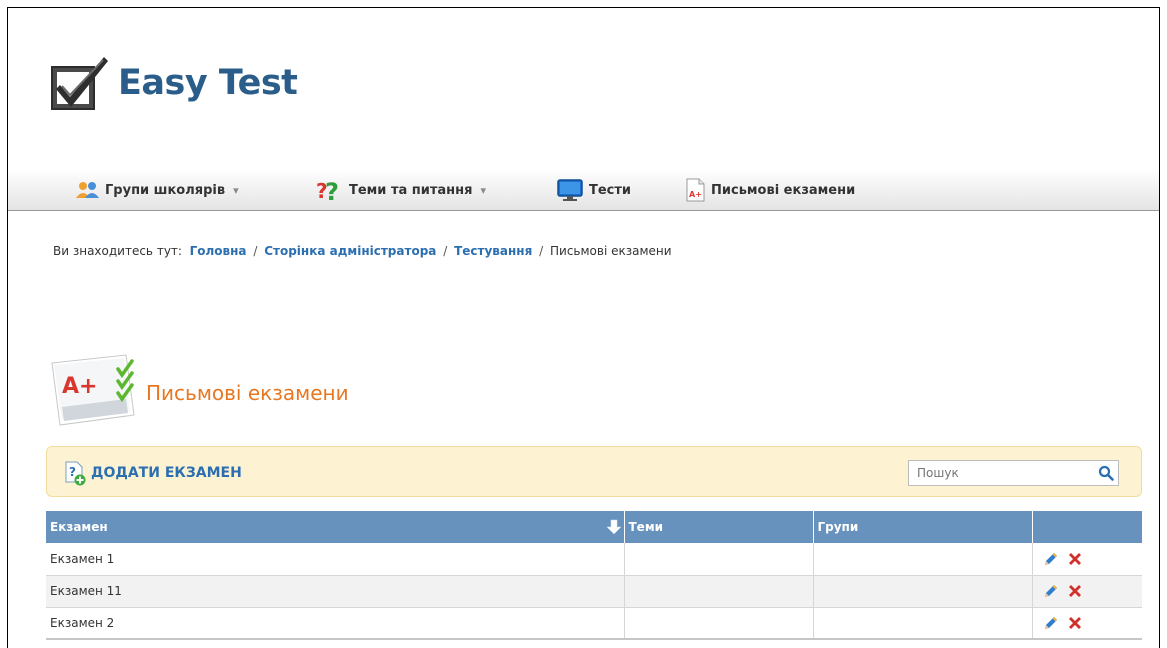 This screenshot has height=648, width=1167. I want to click on add-exam-button: ? ДОДАТИ ЕКЗАМЕН, so click(152, 473).